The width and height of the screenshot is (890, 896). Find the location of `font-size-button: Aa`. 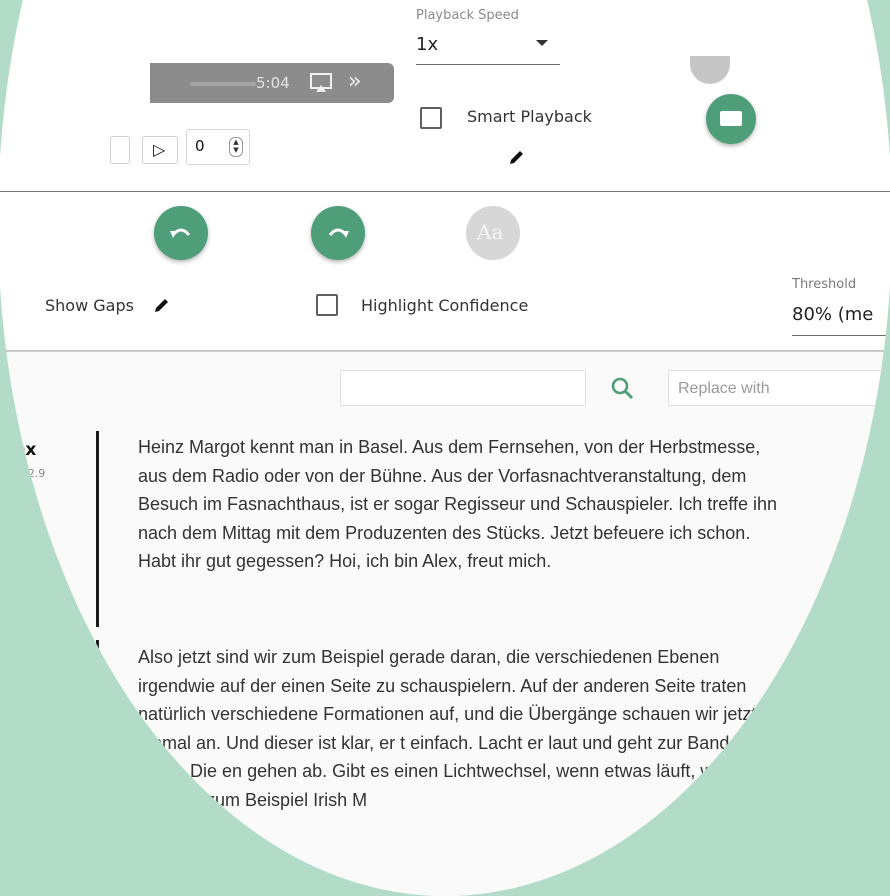

font-size-button: Aa is located at coordinates (493, 233).